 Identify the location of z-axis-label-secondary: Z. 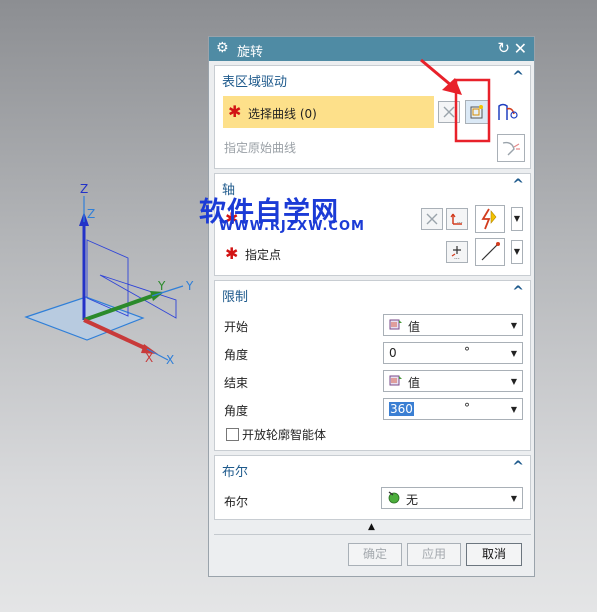
(91, 214).